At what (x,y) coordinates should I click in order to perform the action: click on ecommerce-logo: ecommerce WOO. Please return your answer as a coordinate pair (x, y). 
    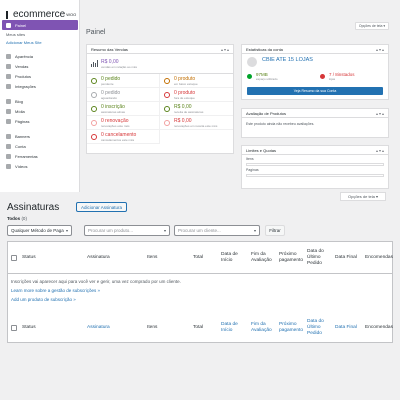
    Looking at the image, I should click on (41, 14).